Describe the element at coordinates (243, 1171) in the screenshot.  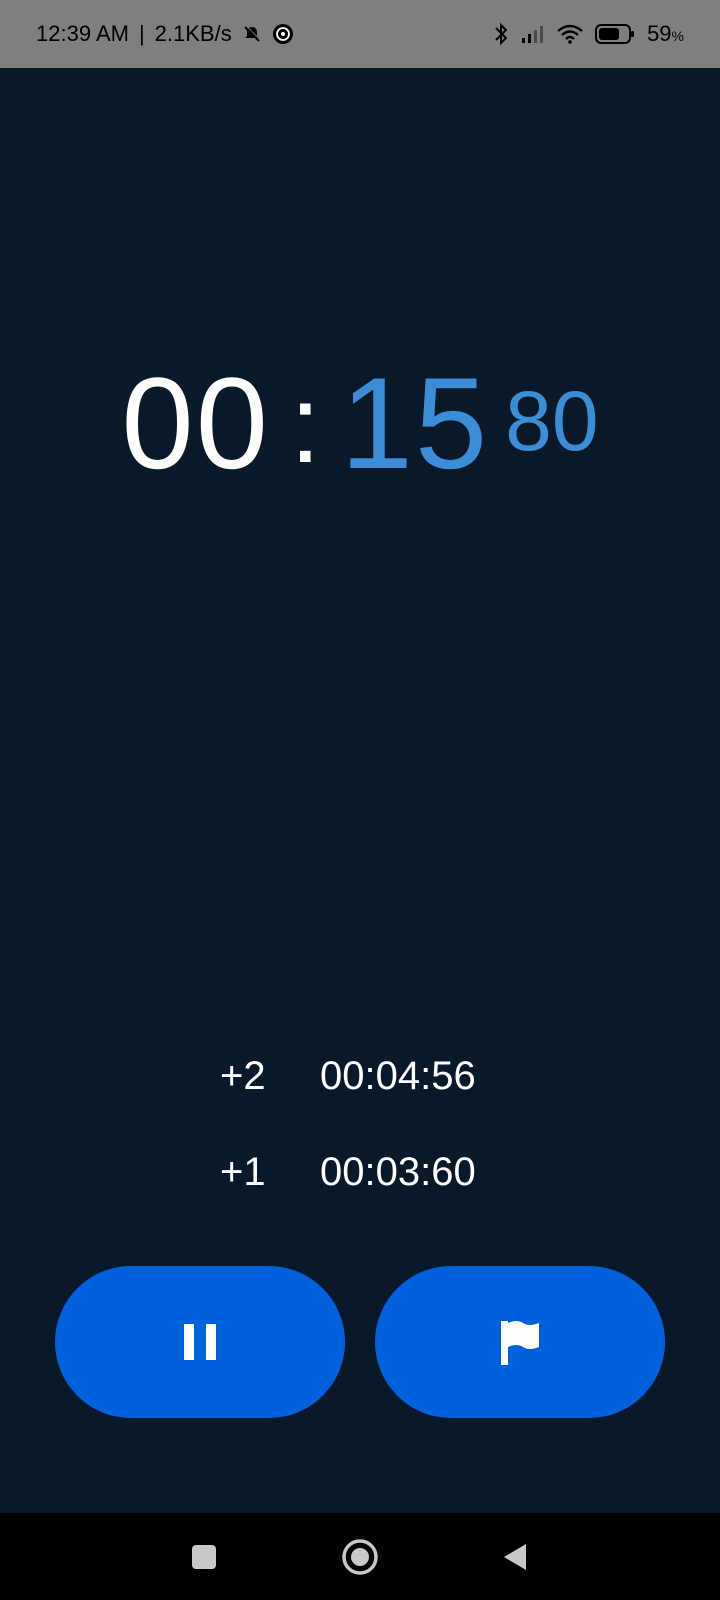
I see `lap-index: +1` at that location.